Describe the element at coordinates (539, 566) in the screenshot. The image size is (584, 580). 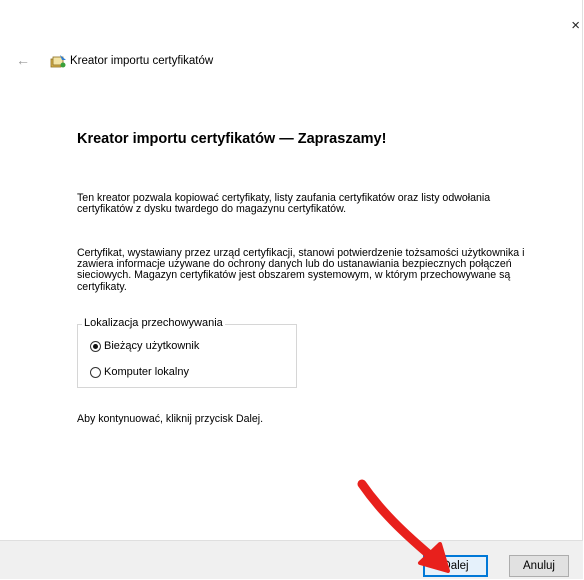
I see `cancel-button: Anuluj` at that location.